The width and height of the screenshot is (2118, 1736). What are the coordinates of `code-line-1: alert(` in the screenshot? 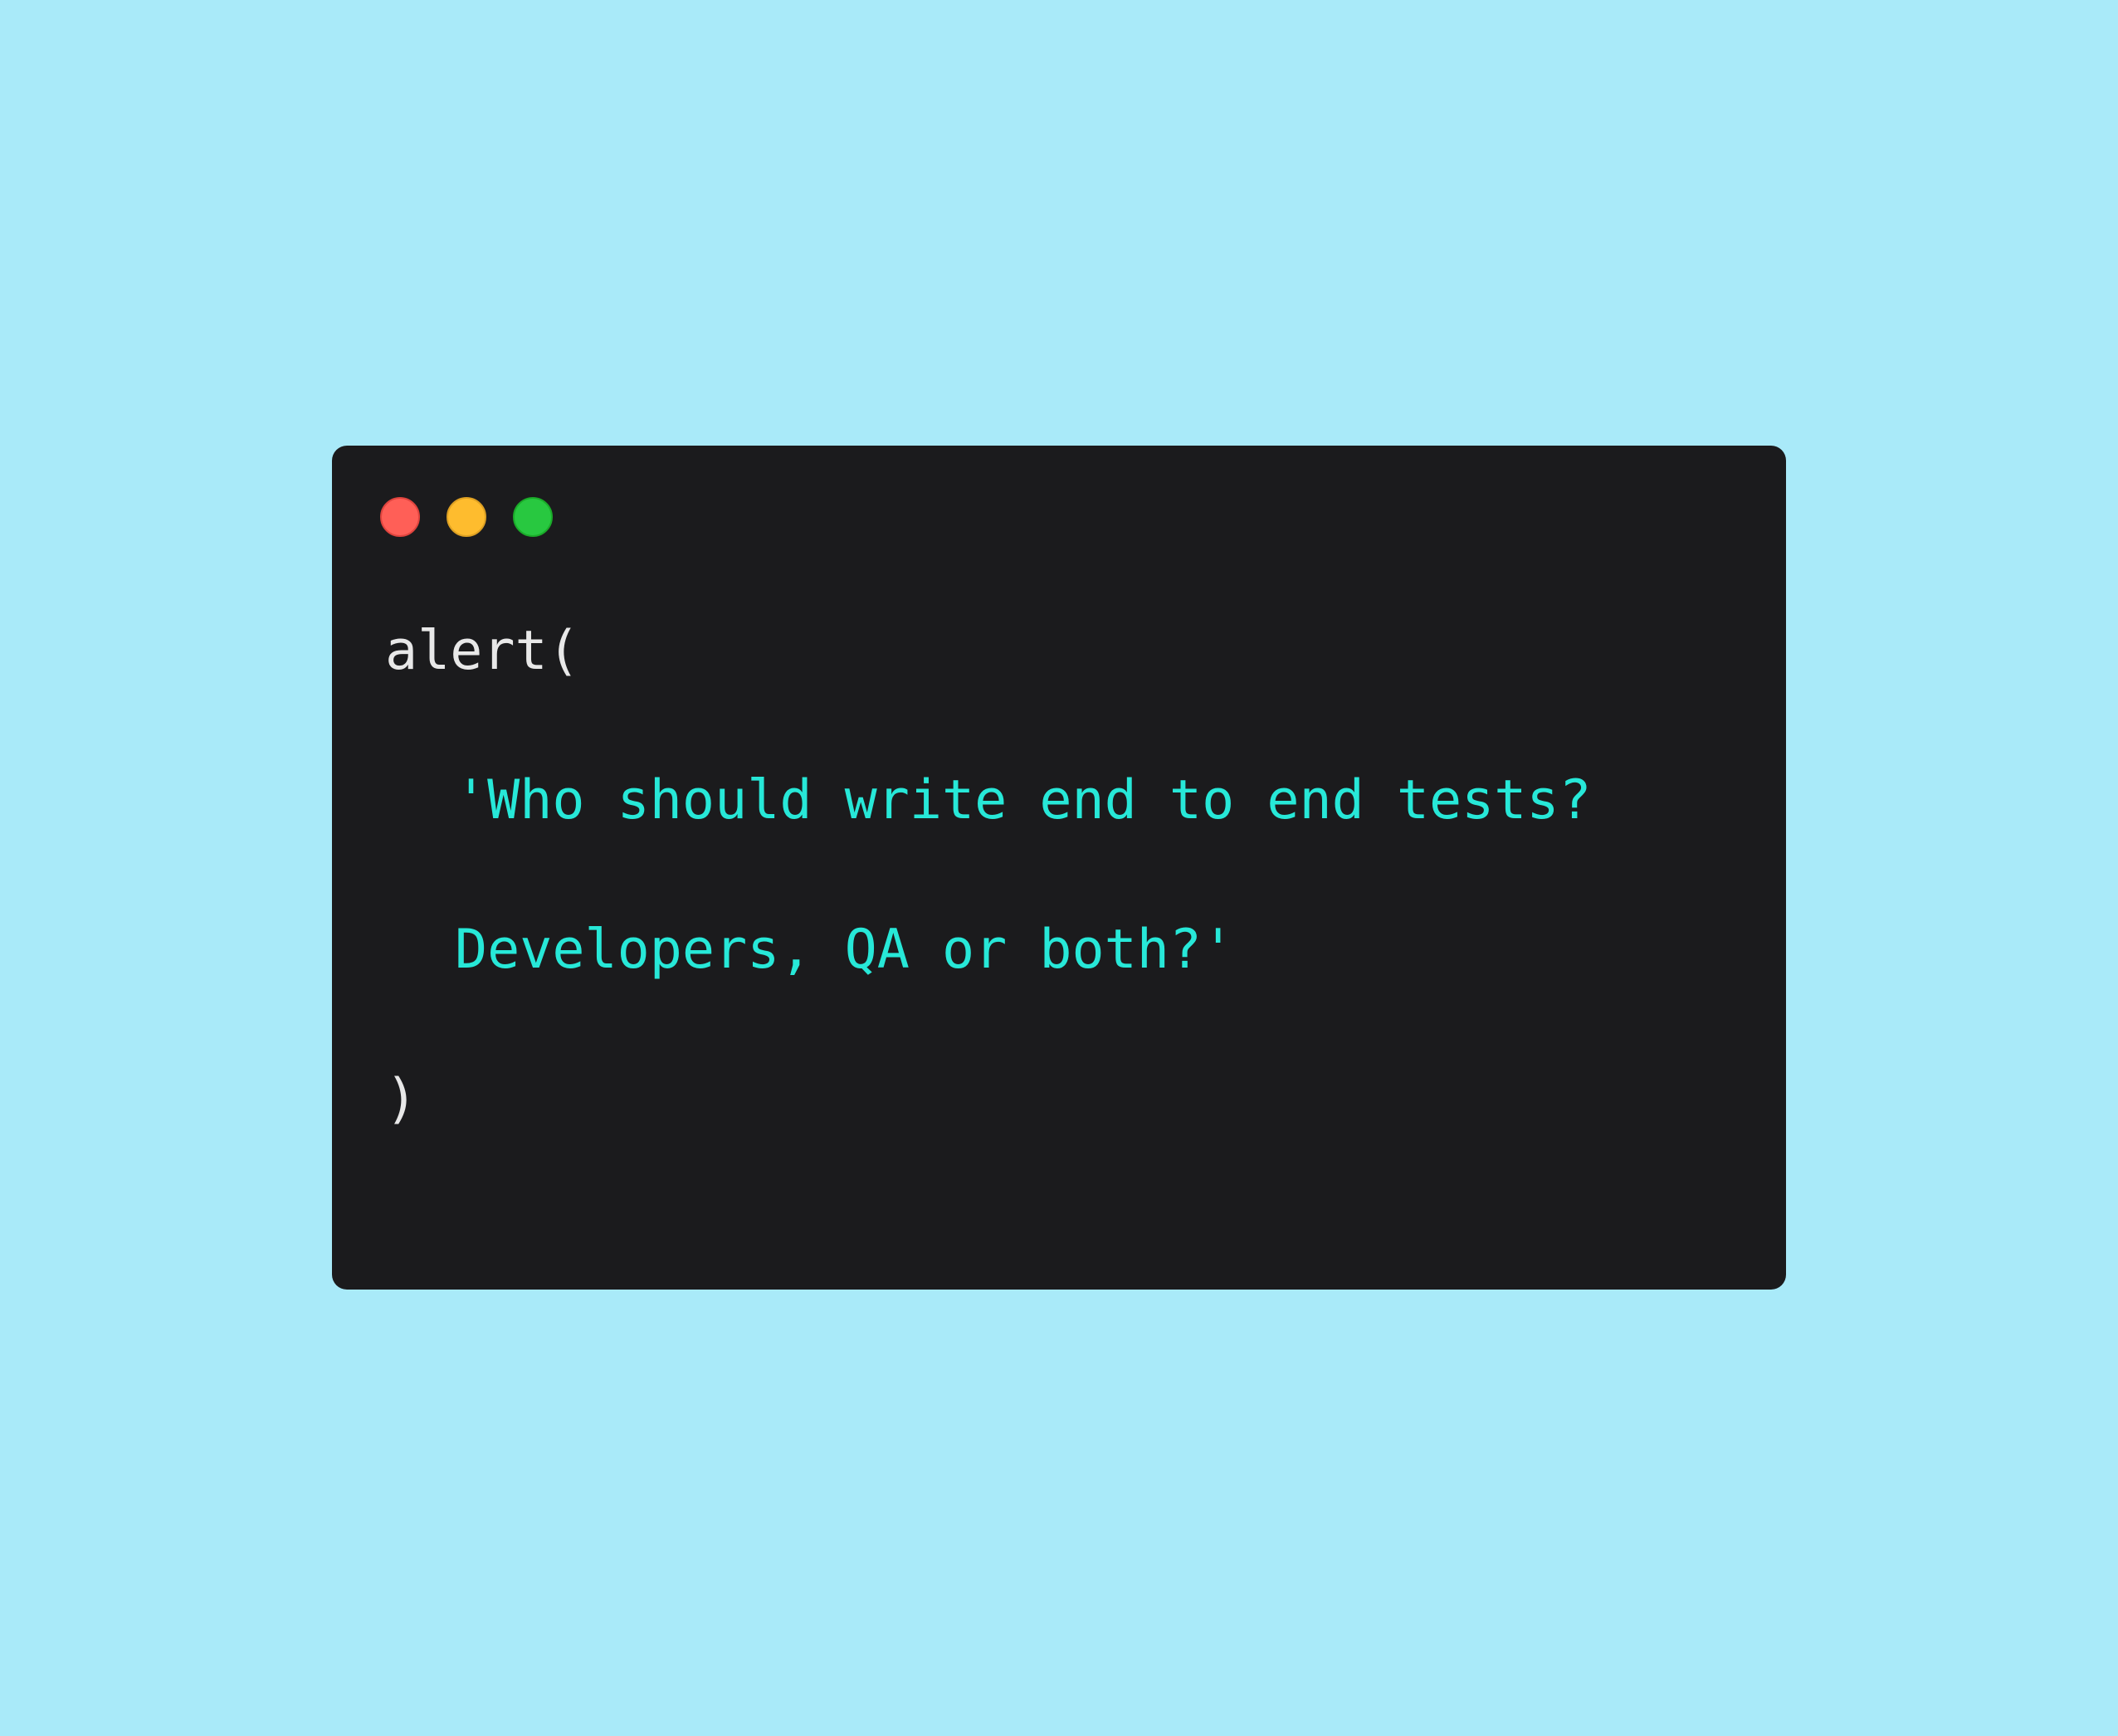 It's located at (482, 651).